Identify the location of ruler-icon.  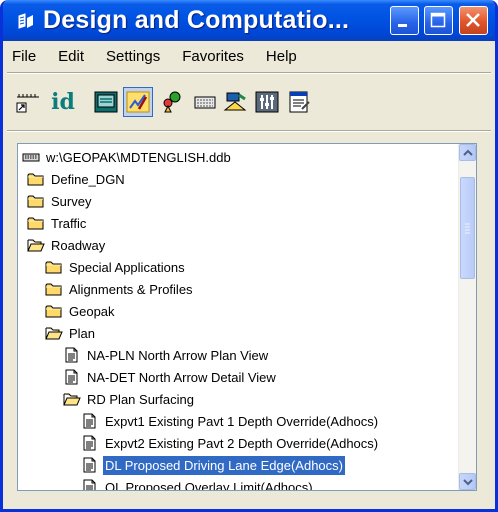
(27, 103).